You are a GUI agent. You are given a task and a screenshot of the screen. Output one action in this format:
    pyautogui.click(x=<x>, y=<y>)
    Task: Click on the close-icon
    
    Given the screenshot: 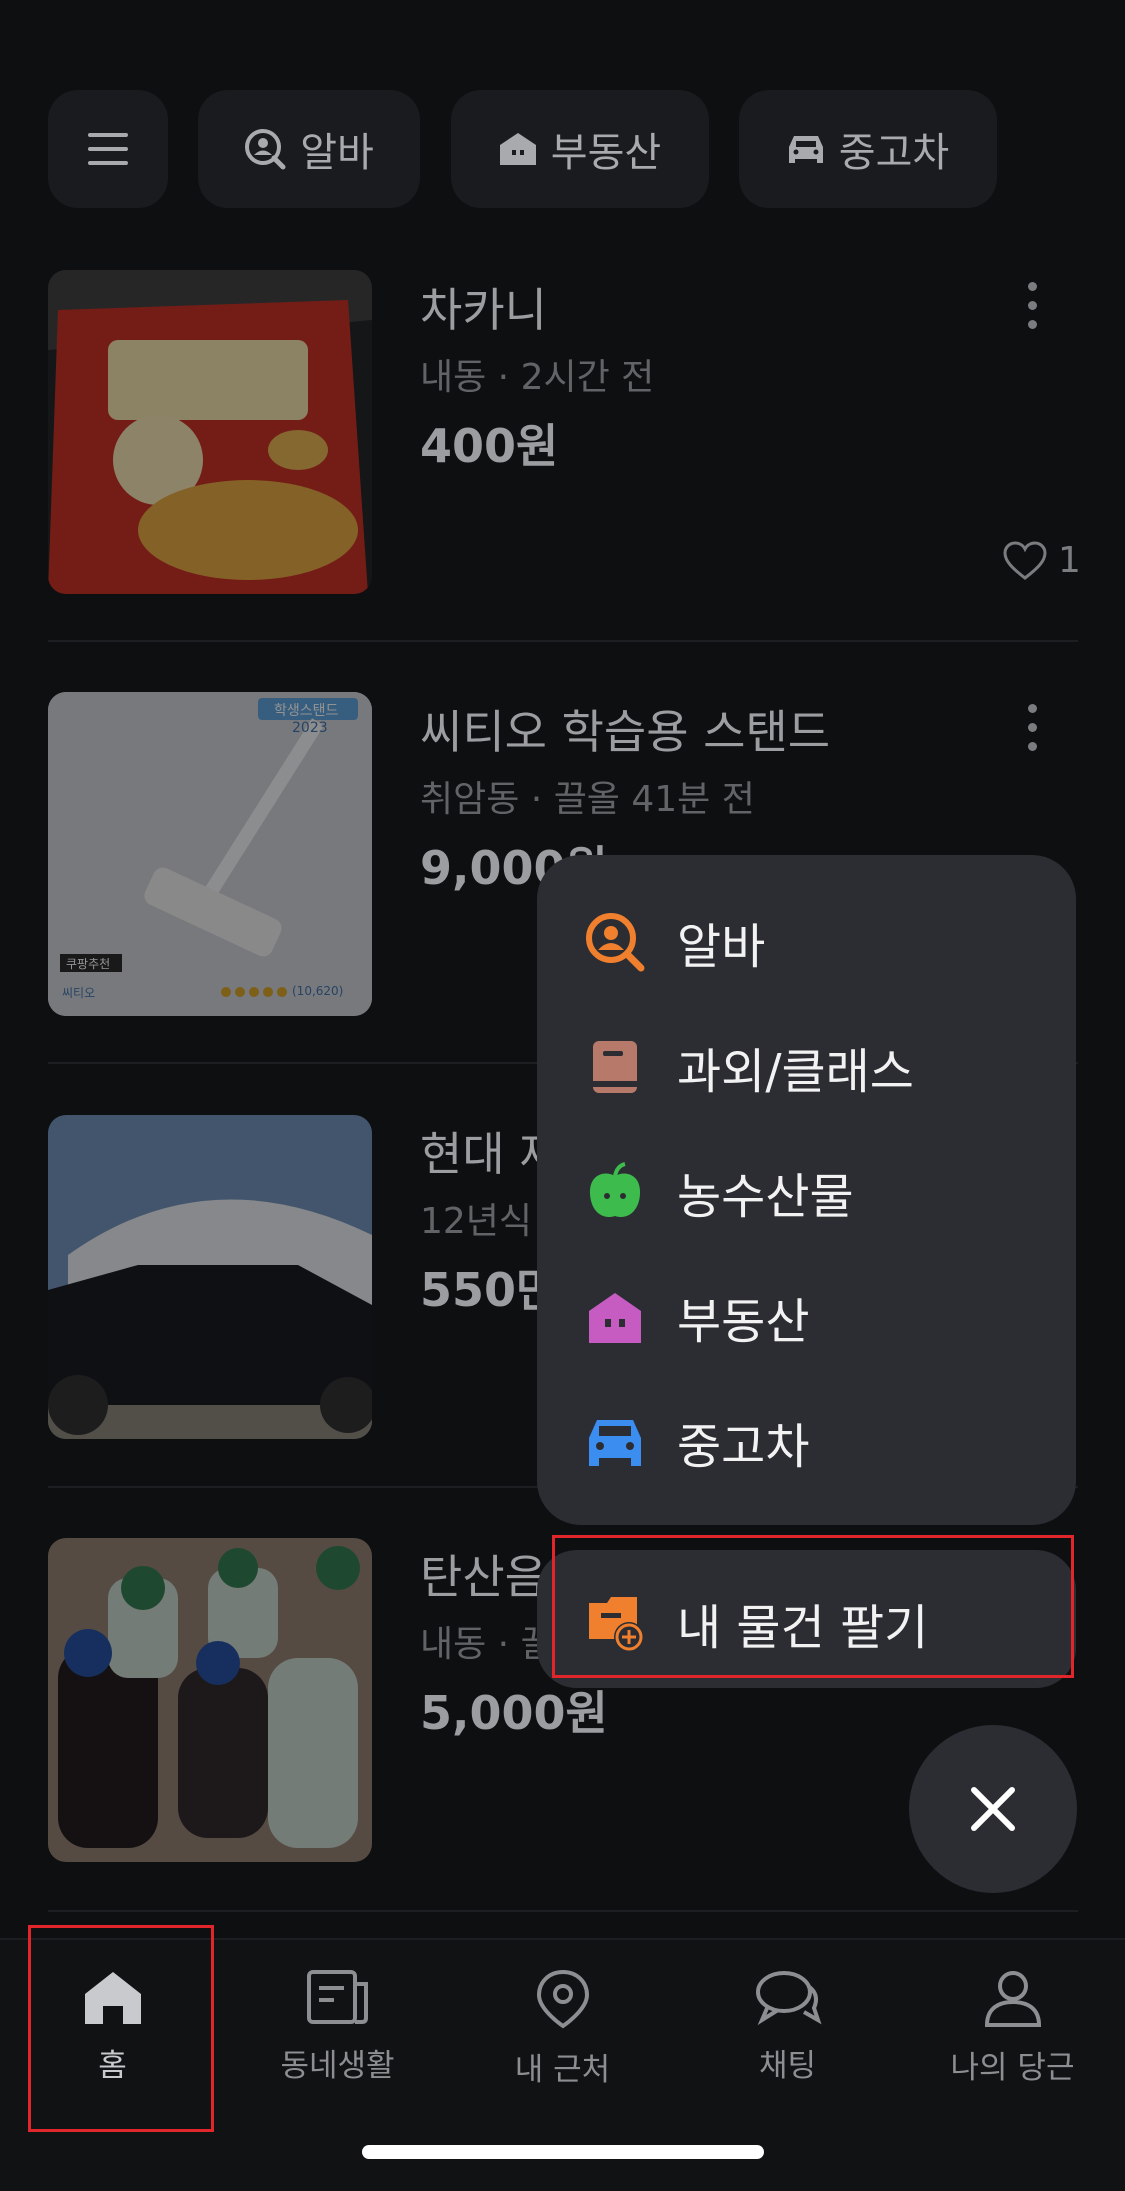 What is the action you would take?
    pyautogui.click(x=993, y=1809)
    